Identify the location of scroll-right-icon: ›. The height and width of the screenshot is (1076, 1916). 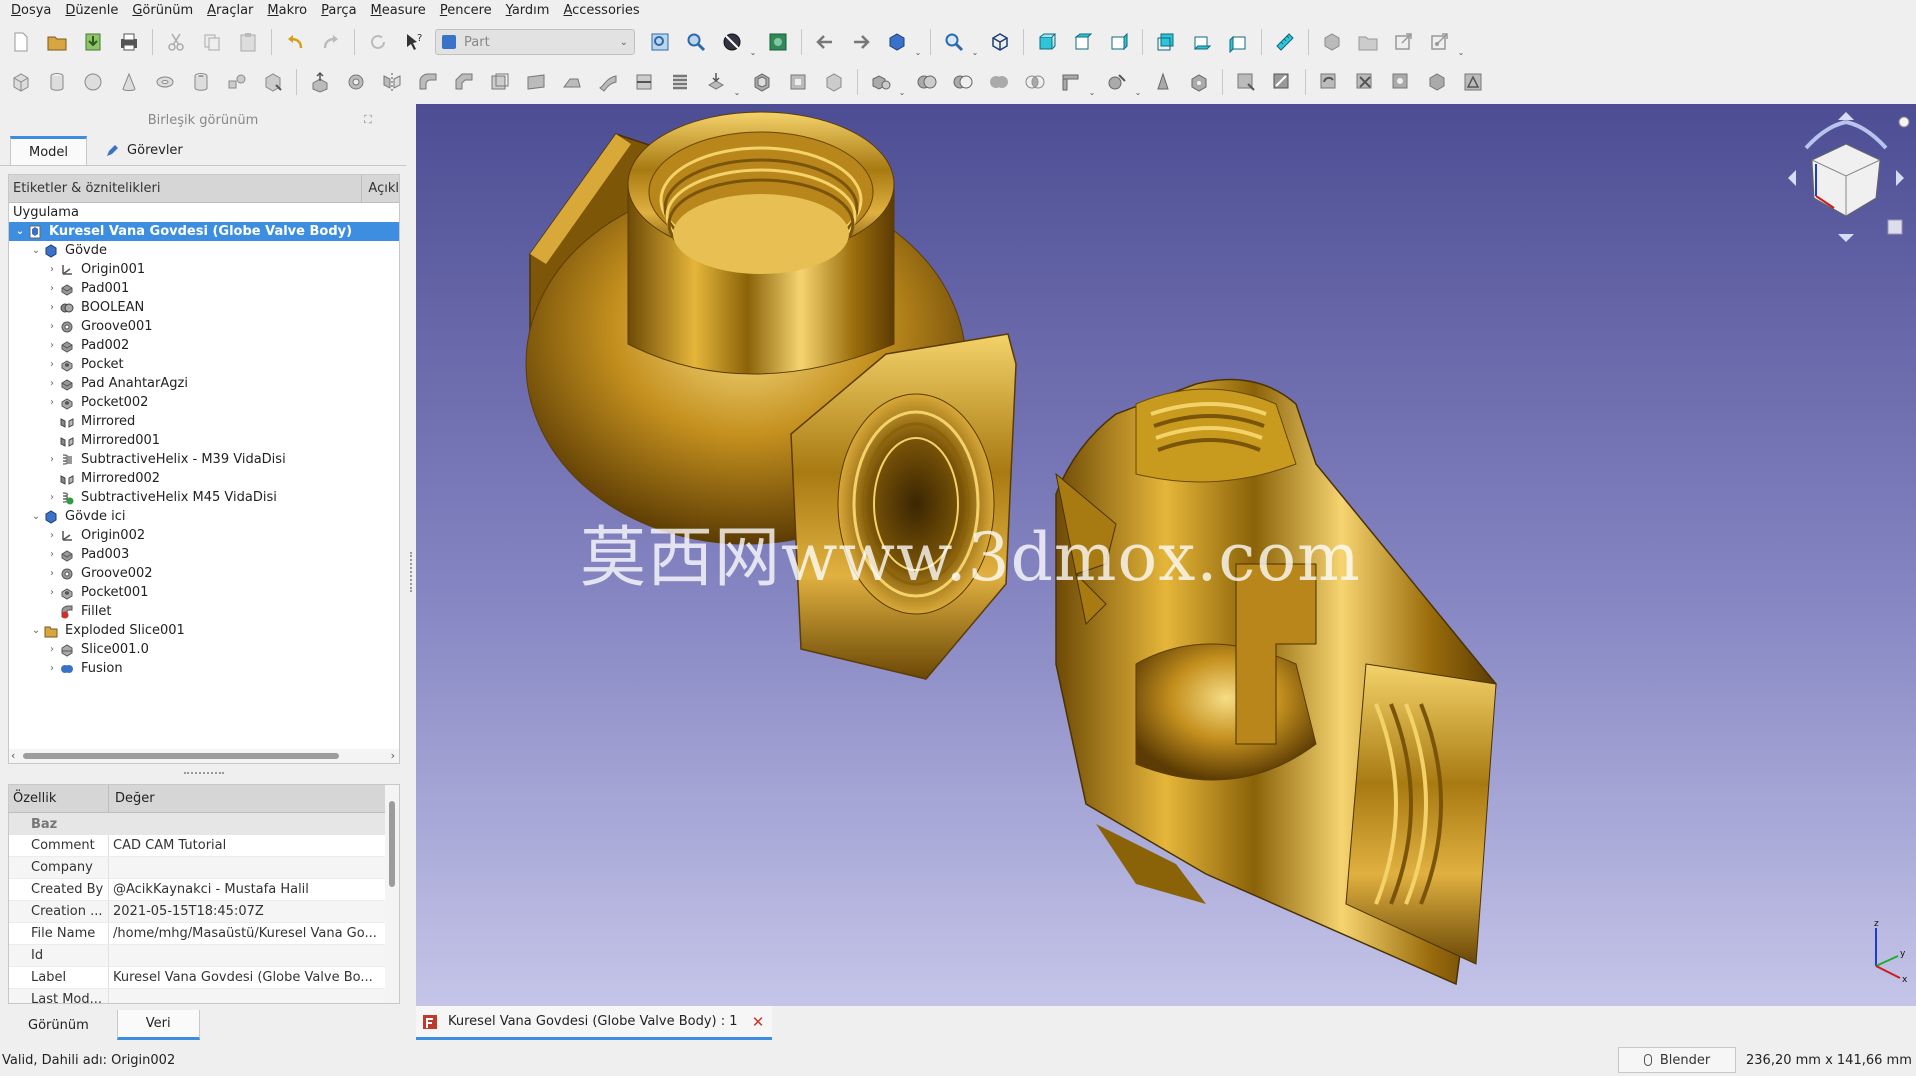
(393, 755).